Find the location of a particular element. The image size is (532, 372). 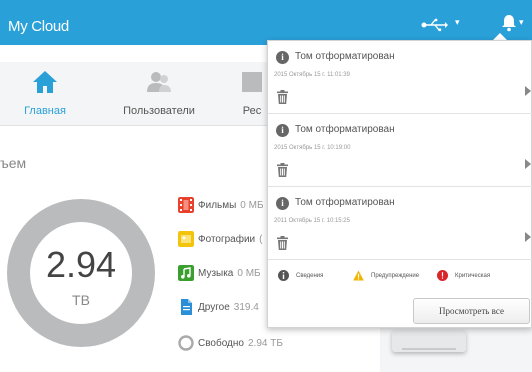

music-icon is located at coordinates (186, 273).